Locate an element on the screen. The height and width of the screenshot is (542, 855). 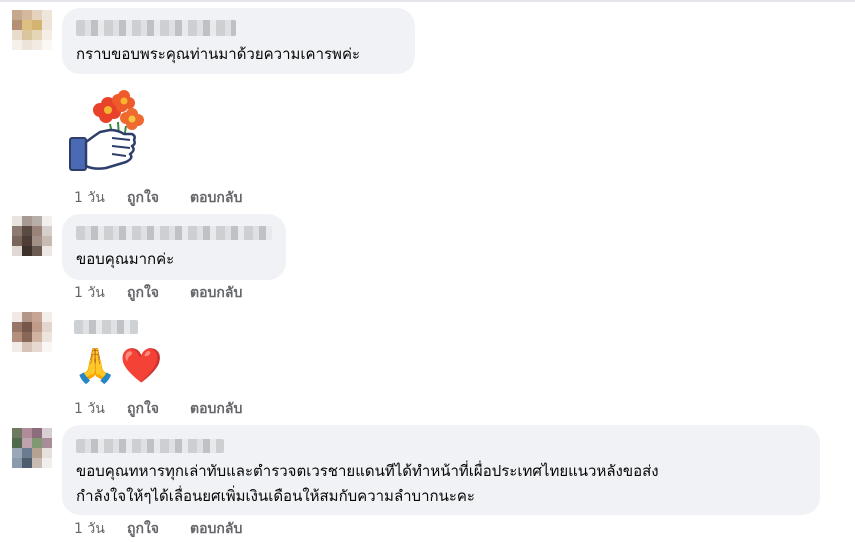
comment-text: ขอบคุณมากค่ะ is located at coordinates (125, 259).